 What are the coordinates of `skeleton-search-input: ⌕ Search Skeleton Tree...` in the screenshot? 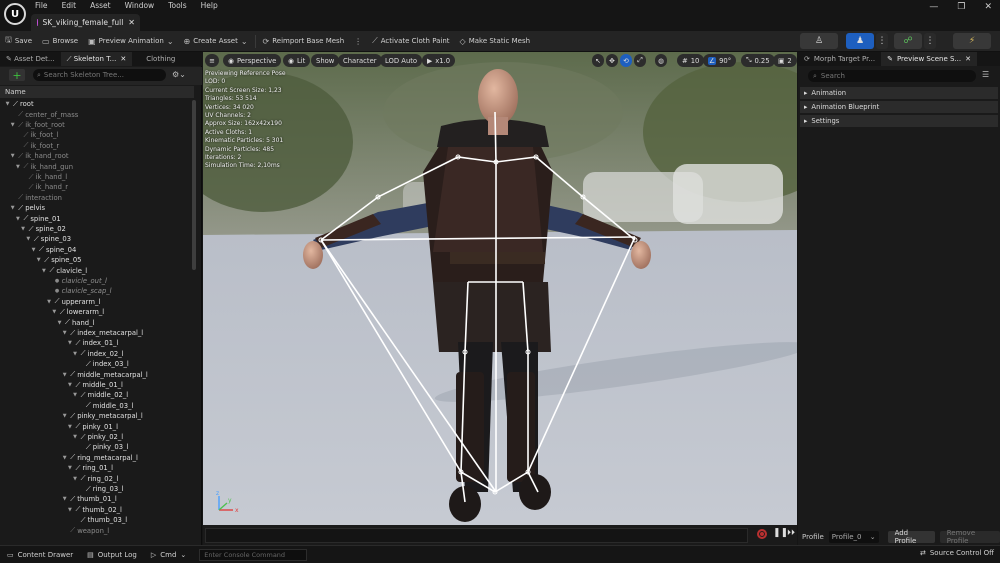 It's located at (99, 75).